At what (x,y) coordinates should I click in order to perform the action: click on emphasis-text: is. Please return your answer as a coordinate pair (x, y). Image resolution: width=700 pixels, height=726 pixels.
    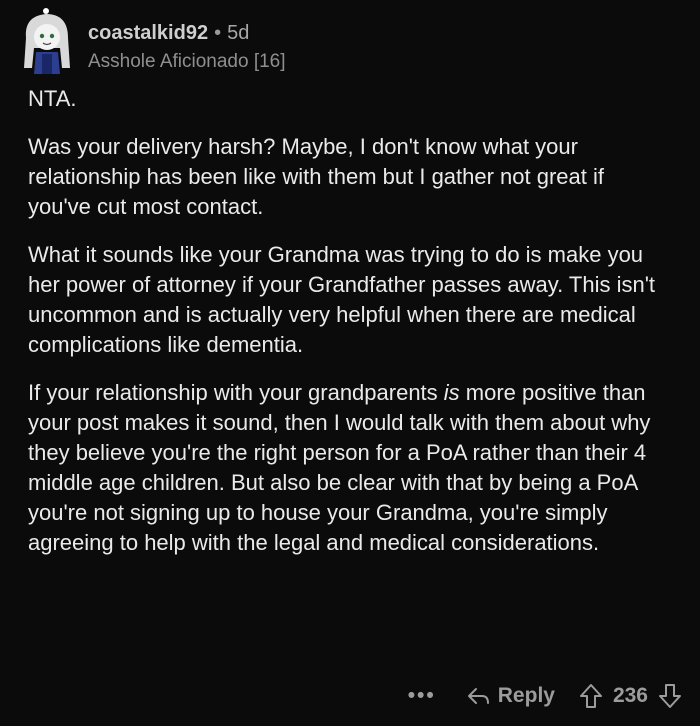
    Looking at the image, I should click on (451, 392).